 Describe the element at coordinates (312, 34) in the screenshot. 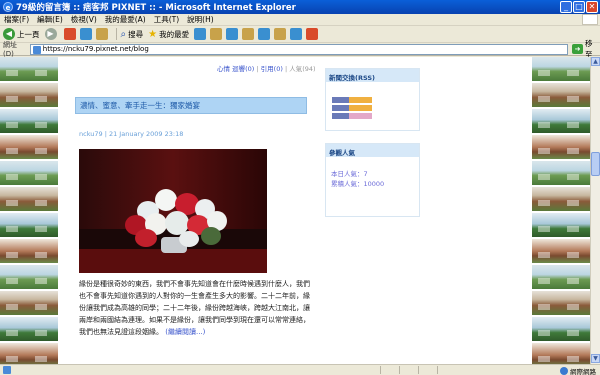

I see `bluetooth-icon` at that location.